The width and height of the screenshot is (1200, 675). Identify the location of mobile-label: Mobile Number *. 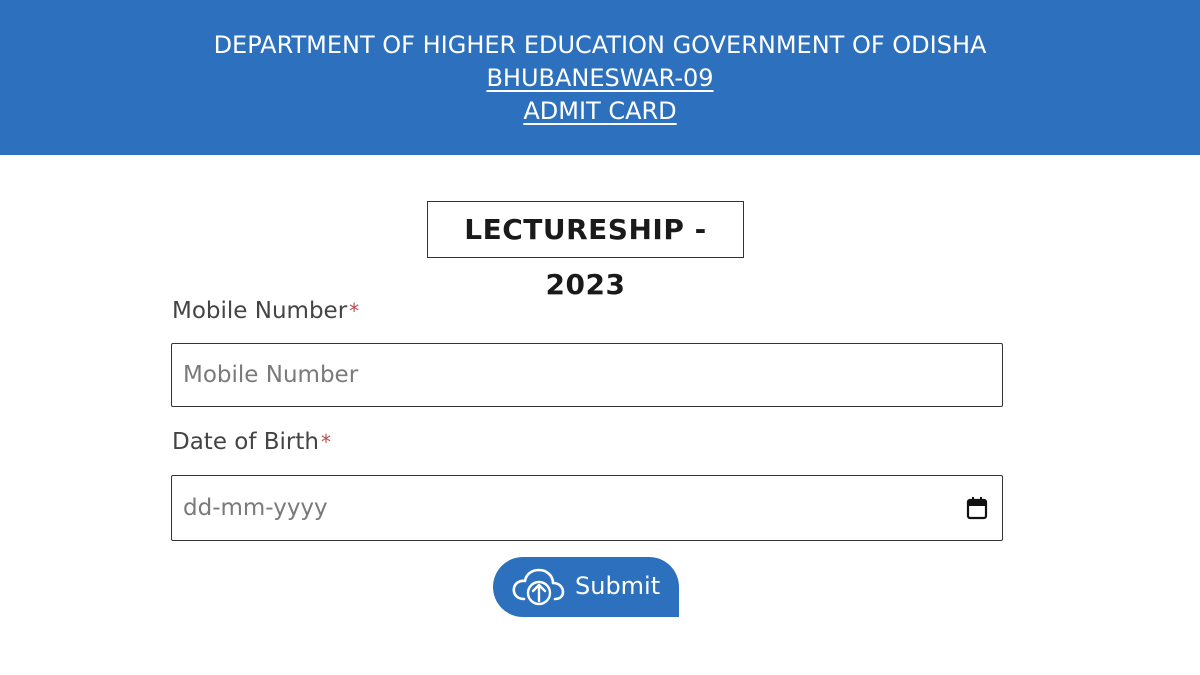
(265, 311).